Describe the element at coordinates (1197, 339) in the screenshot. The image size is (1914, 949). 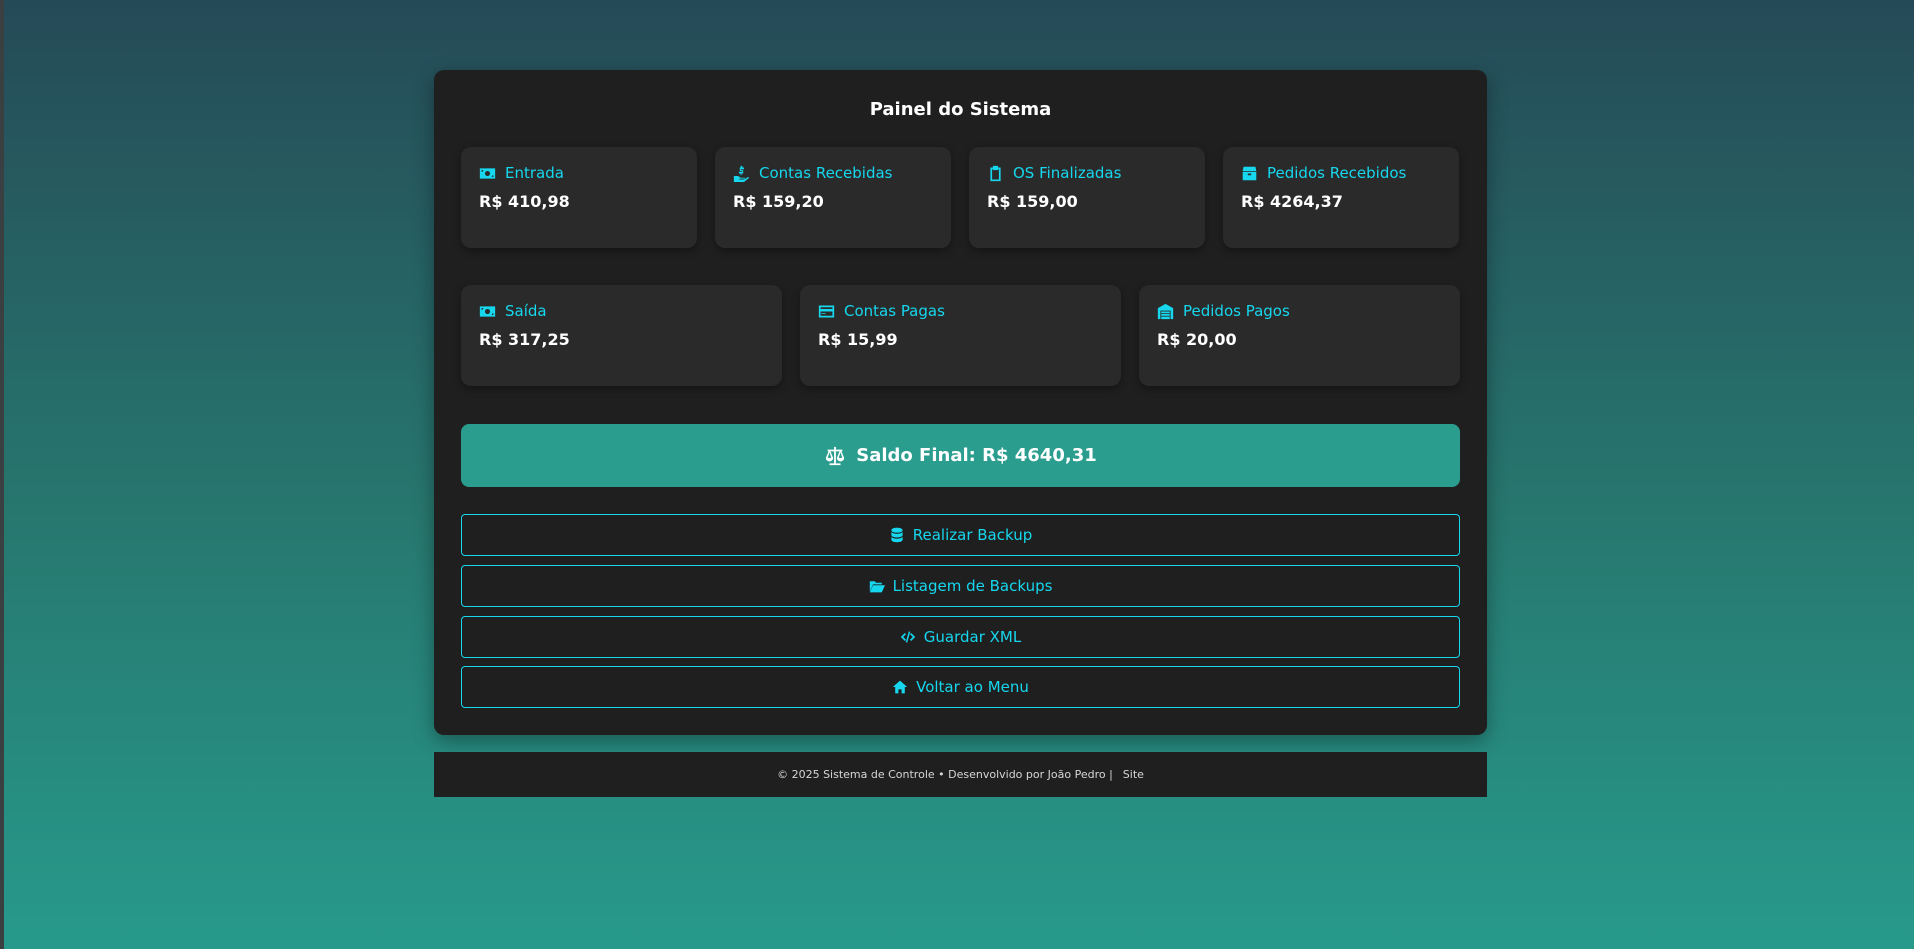
I see `card-value: R$ 20,00` at that location.